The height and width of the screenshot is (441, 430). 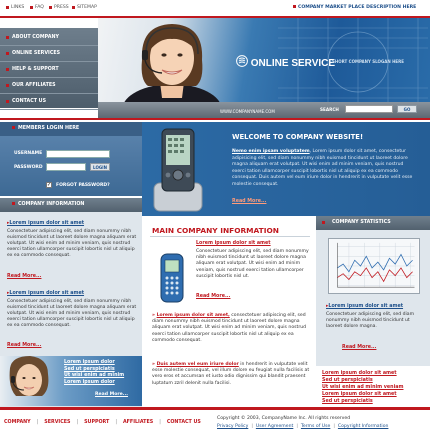 What do you see at coordinates (138, 422) in the screenshot?
I see `footer-link-affiliates: AFFILIATES` at bounding box center [138, 422].